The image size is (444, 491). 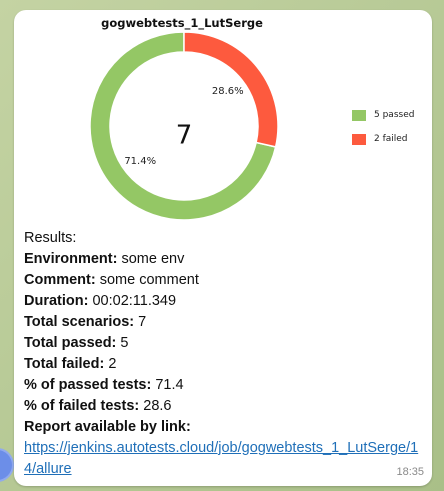 What do you see at coordinates (224, 385) in the screenshot?
I see `percent-passed-line: % of passed tests: 71.4` at bounding box center [224, 385].